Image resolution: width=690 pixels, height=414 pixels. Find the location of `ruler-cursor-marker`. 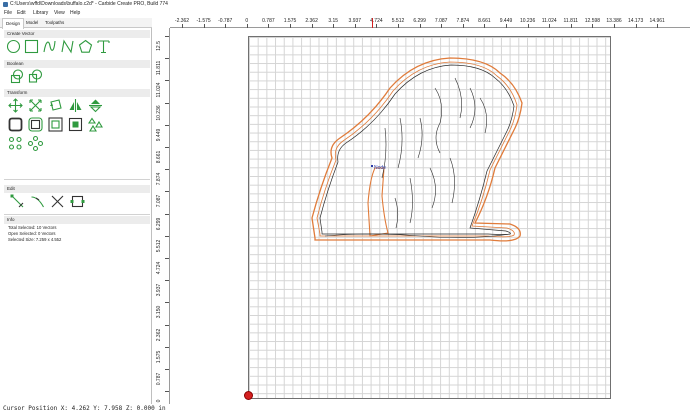

ruler-cursor-marker is located at coordinates (372, 23).